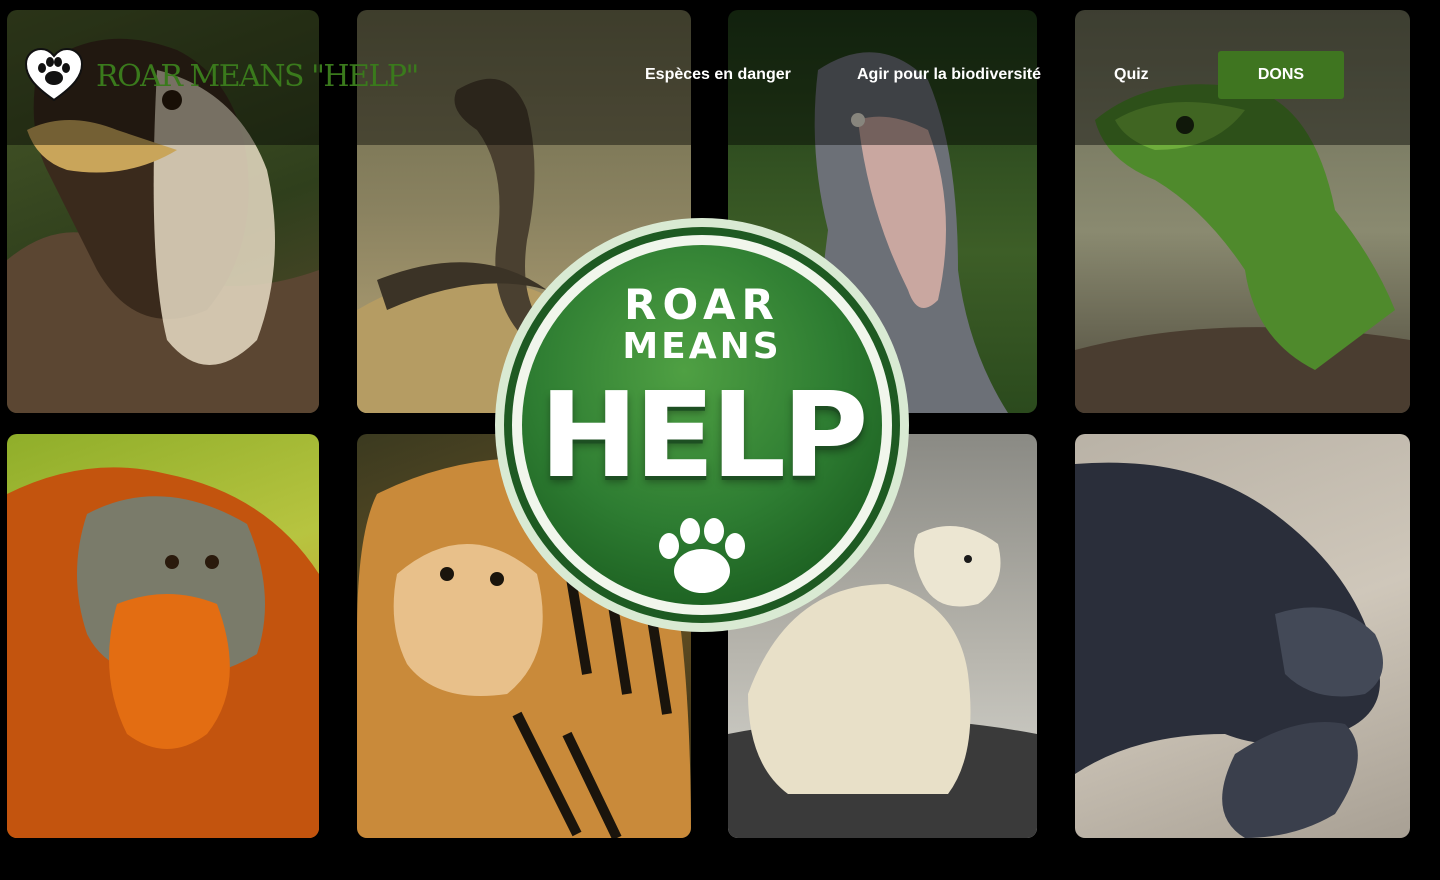 Image resolution: width=1440 pixels, height=880 pixels. Describe the element at coordinates (702, 304) in the screenshot. I see `badge-roar-text: ROAR` at that location.